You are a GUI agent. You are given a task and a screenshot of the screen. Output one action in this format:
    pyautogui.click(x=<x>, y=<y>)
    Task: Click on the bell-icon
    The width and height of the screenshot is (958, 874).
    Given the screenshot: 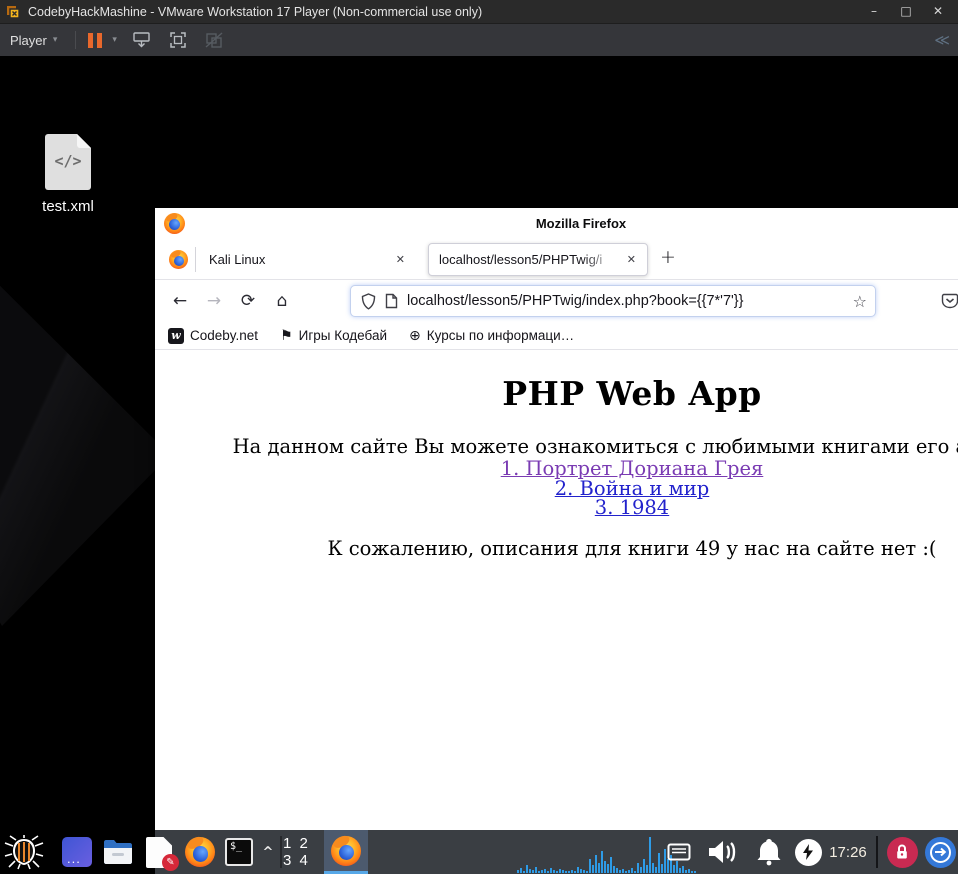 What is the action you would take?
    pyautogui.click(x=769, y=852)
    